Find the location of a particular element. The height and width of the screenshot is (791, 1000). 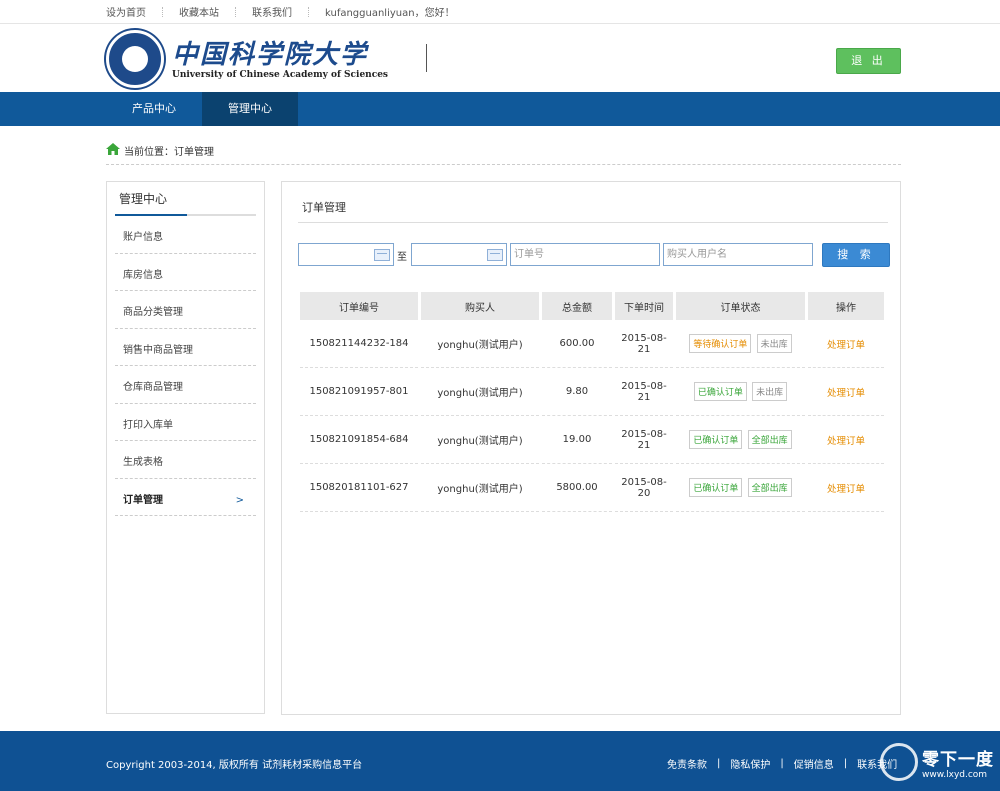

logout-button: 退 出 is located at coordinates (868, 61).